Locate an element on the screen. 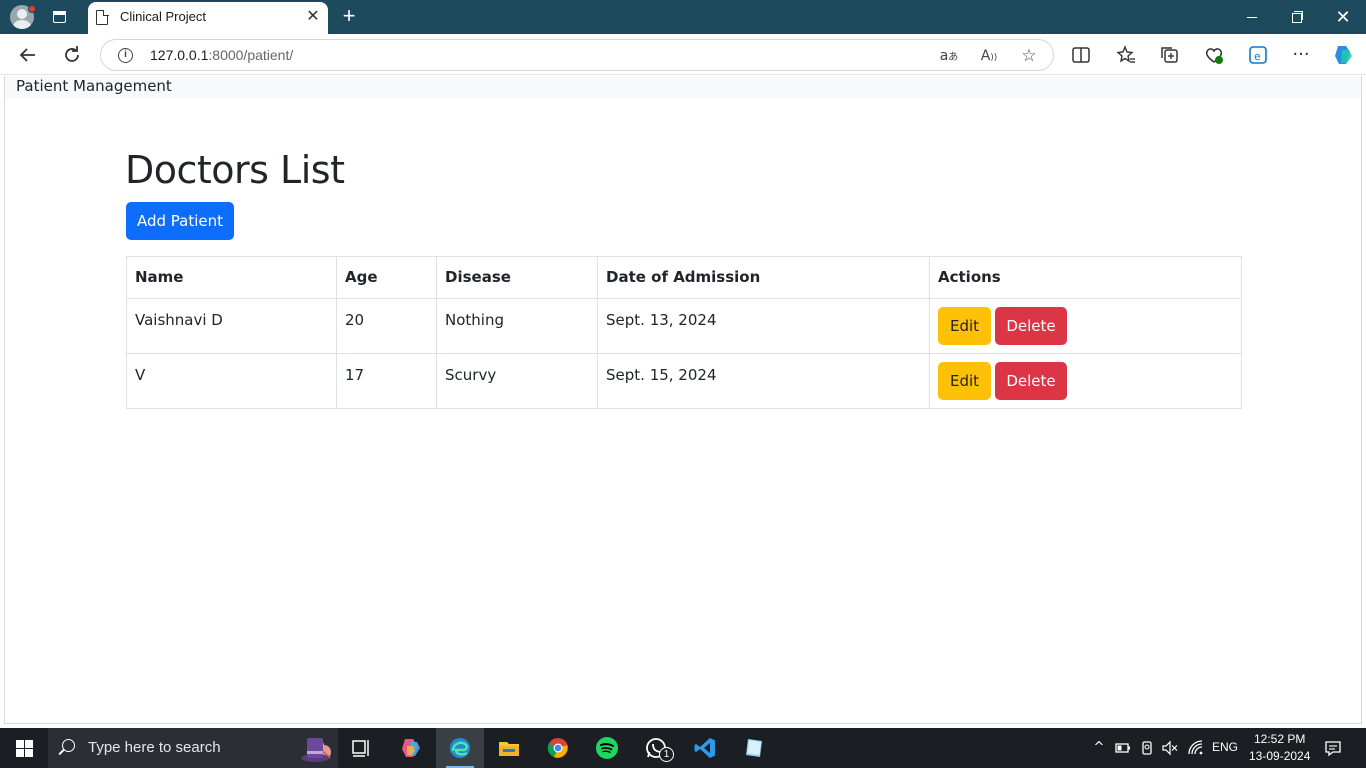 The width and height of the screenshot is (1366, 768). search-icon is located at coordinates (68, 745).